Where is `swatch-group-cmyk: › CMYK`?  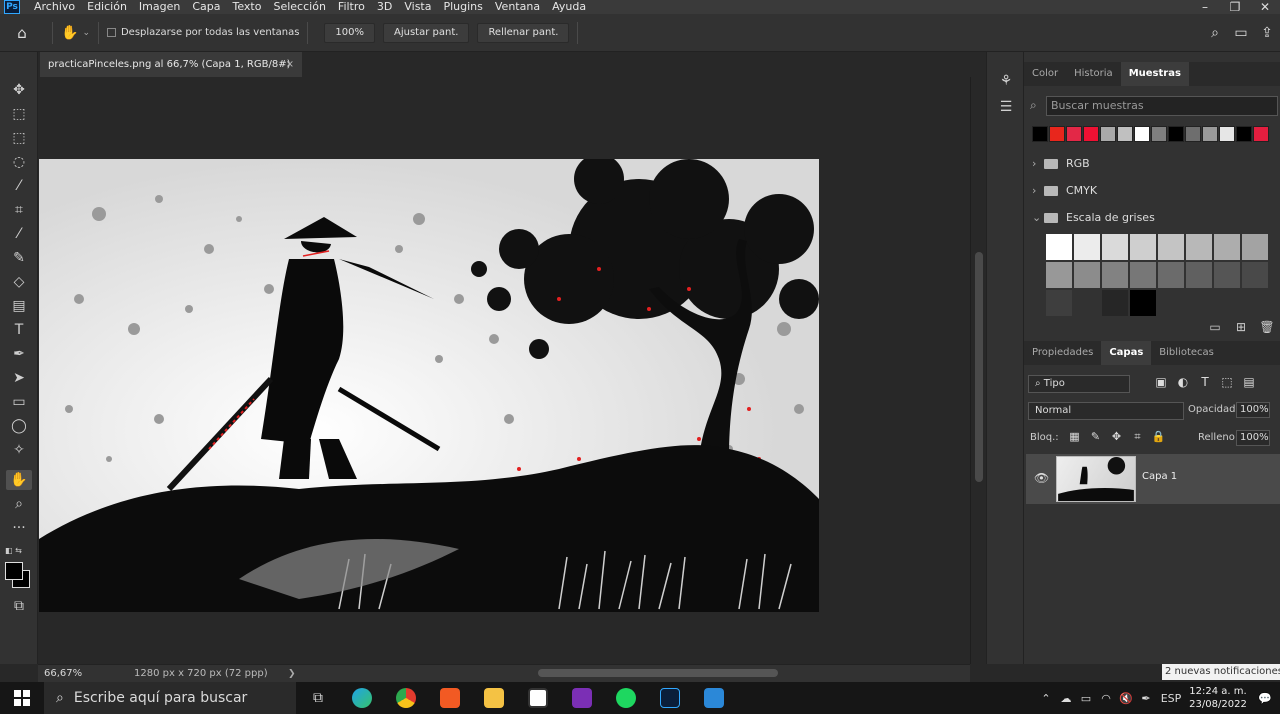
swatch-group-cmyk: › CMYK is located at coordinates (1152, 191).